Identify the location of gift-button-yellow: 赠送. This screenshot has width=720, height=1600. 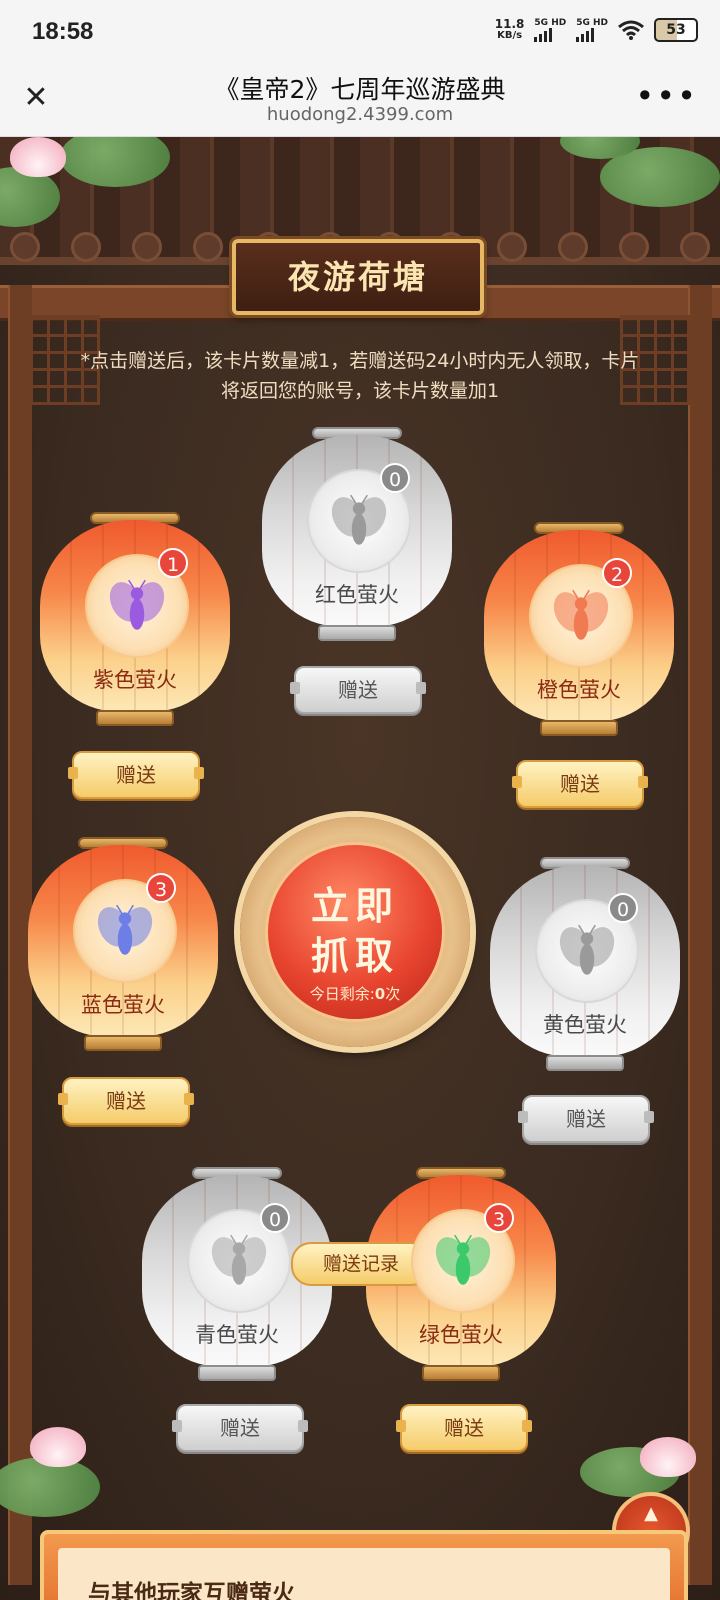
(586, 1119).